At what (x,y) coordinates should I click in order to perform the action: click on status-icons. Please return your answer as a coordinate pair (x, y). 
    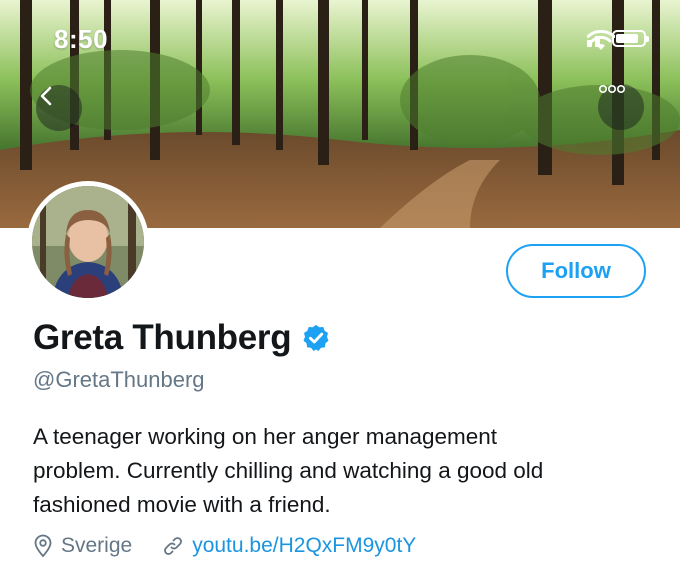
    Looking at the image, I should click on (618, 40).